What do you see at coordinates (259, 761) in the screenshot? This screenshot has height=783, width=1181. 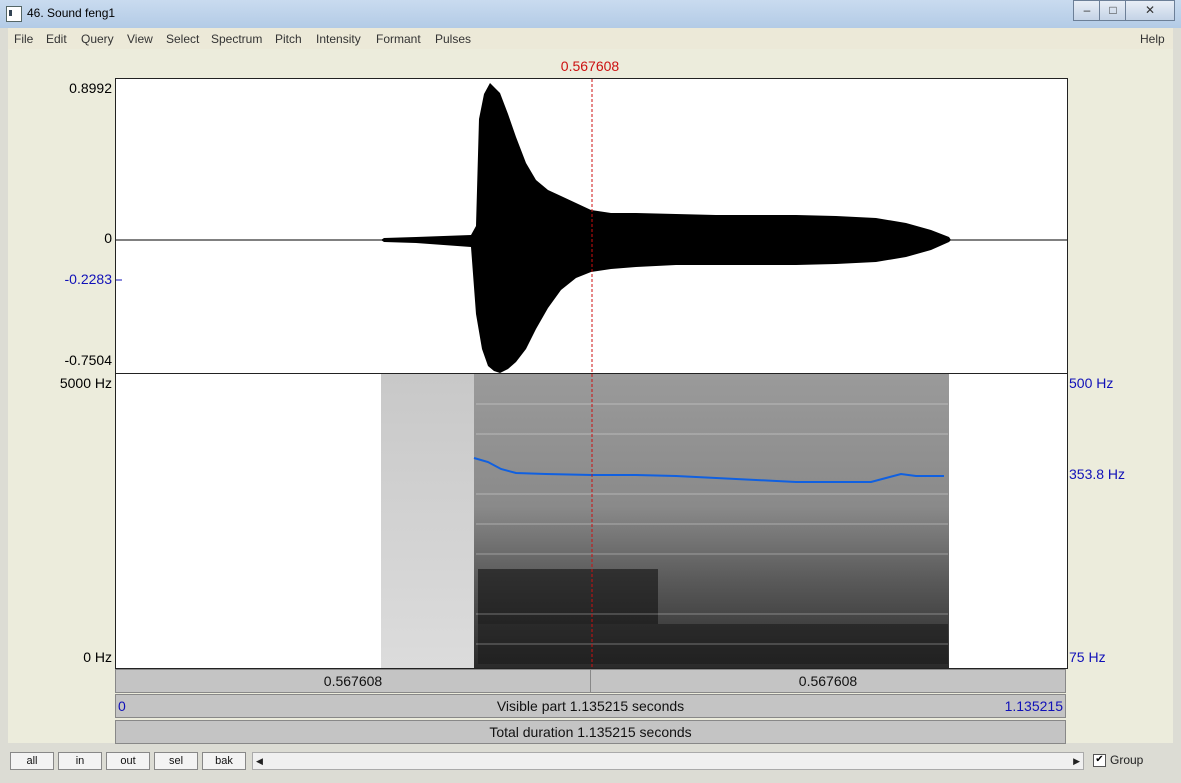 I see `scroll-left-icon: ◀` at bounding box center [259, 761].